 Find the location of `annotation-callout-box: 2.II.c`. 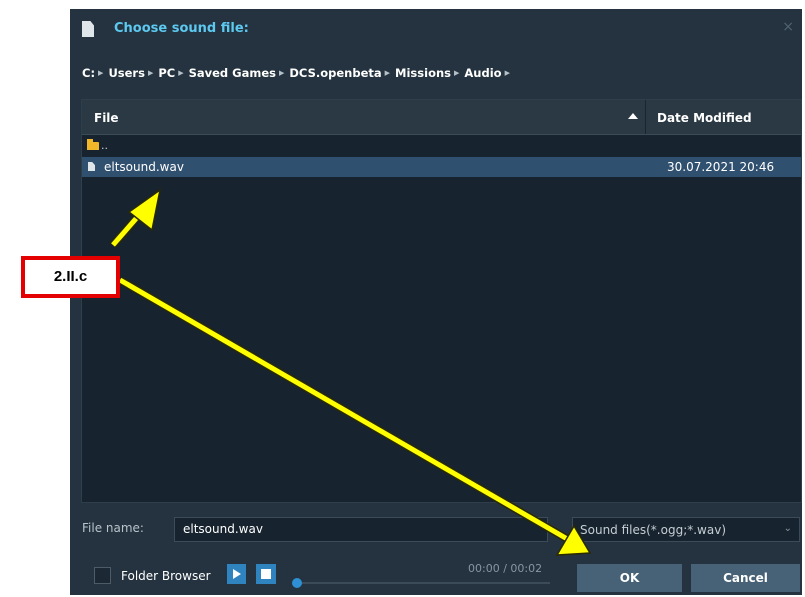

annotation-callout-box: 2.II.c is located at coordinates (70, 277).